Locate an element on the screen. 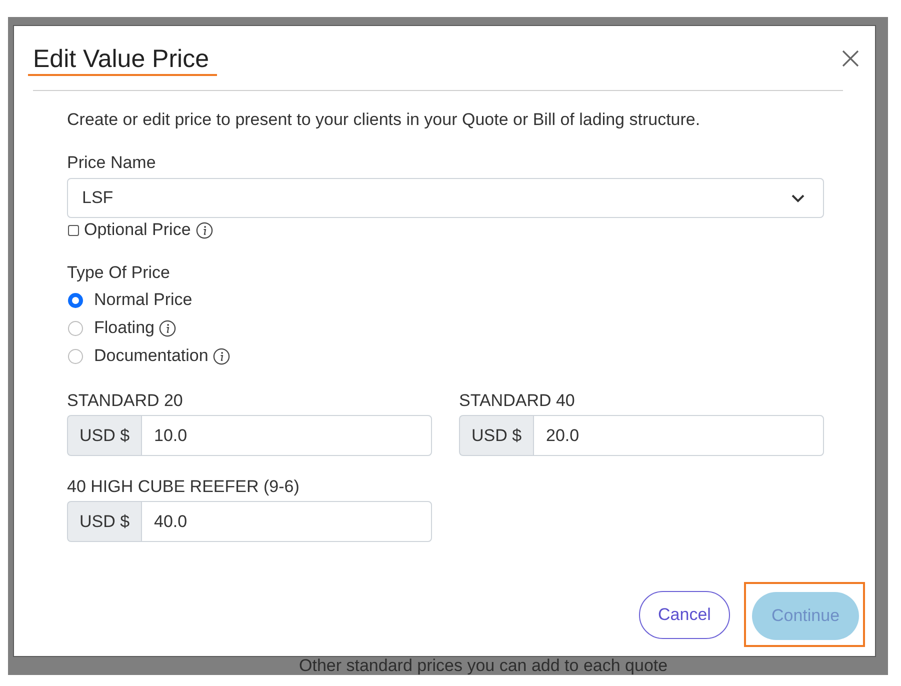 The height and width of the screenshot is (686, 901). field-label: STANDARD 40 is located at coordinates (517, 401).